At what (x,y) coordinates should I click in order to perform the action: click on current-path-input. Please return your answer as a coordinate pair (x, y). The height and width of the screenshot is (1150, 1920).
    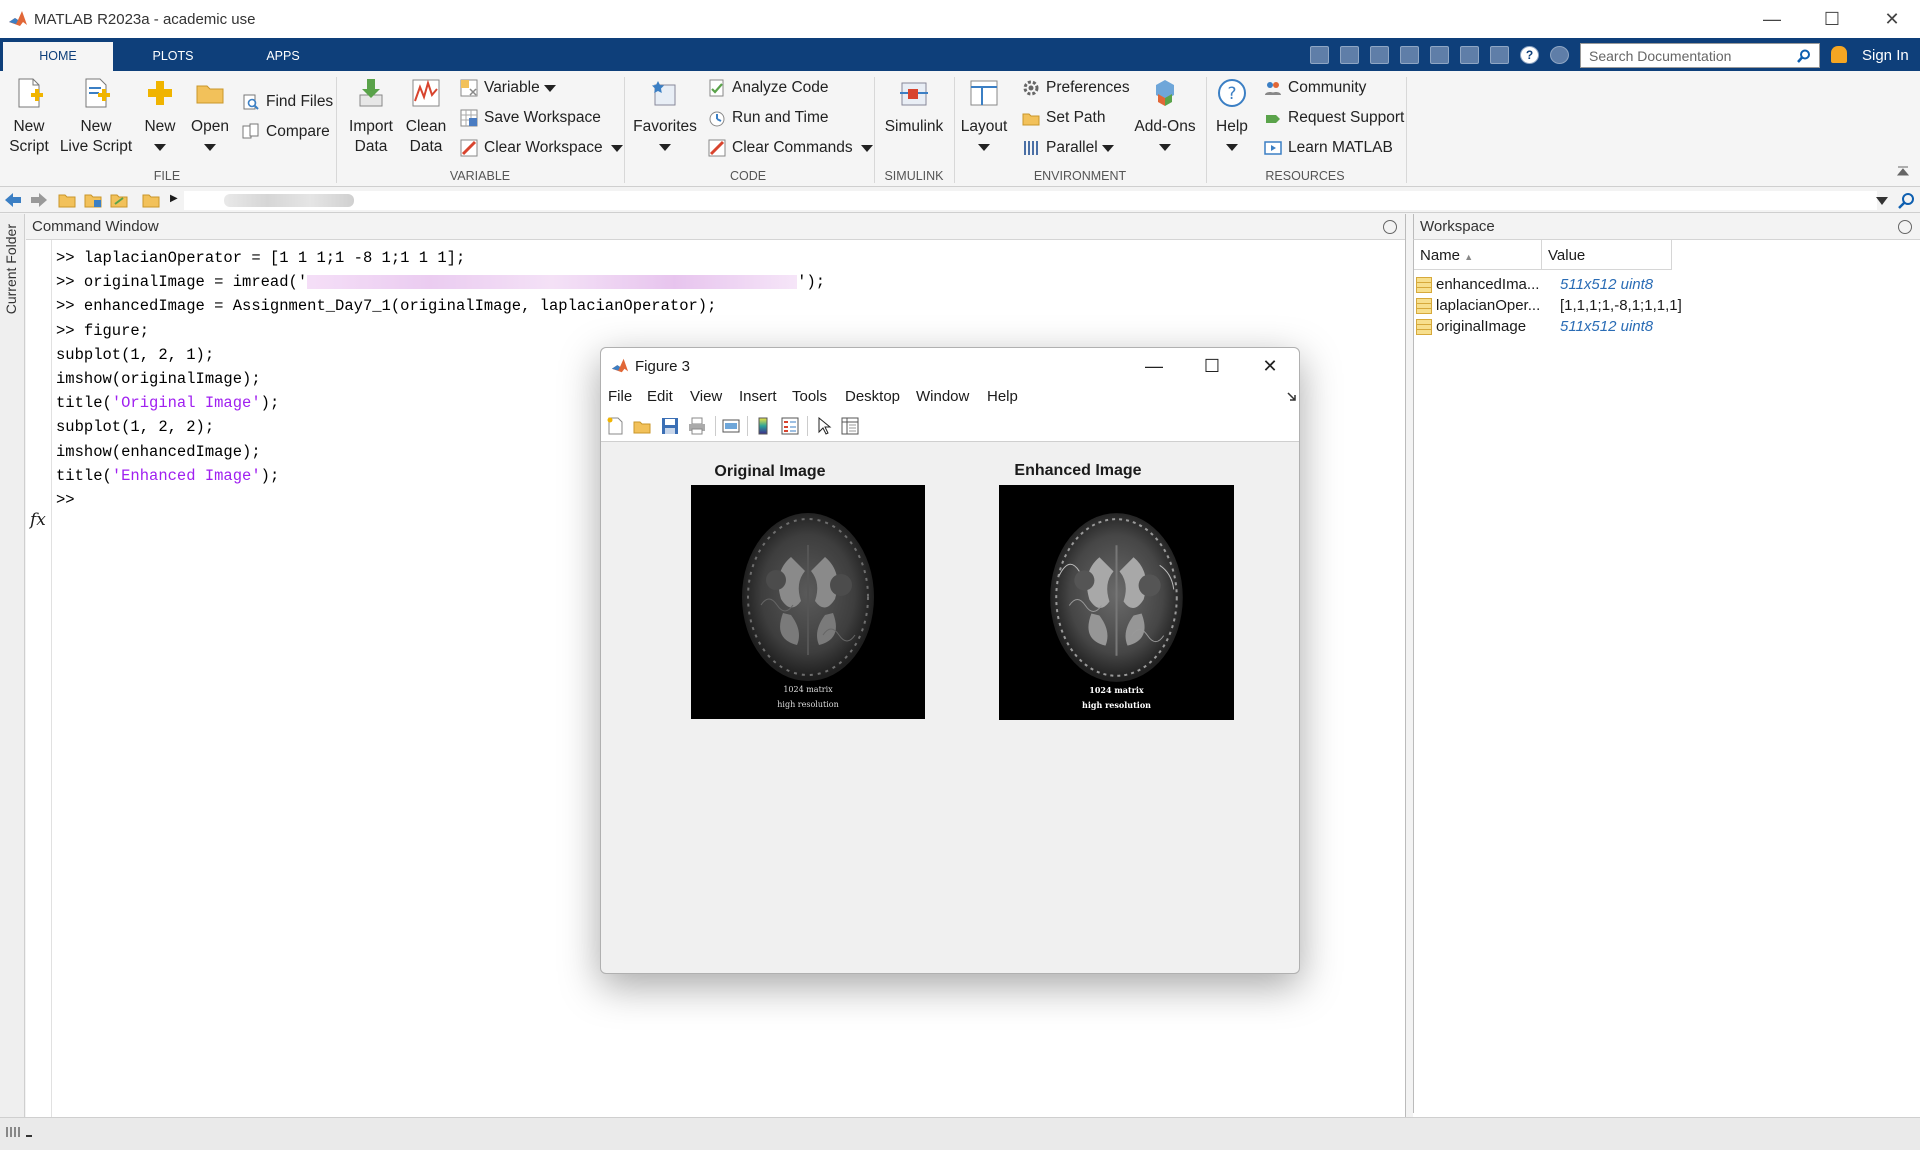
    Looking at the image, I should click on (1030, 200).